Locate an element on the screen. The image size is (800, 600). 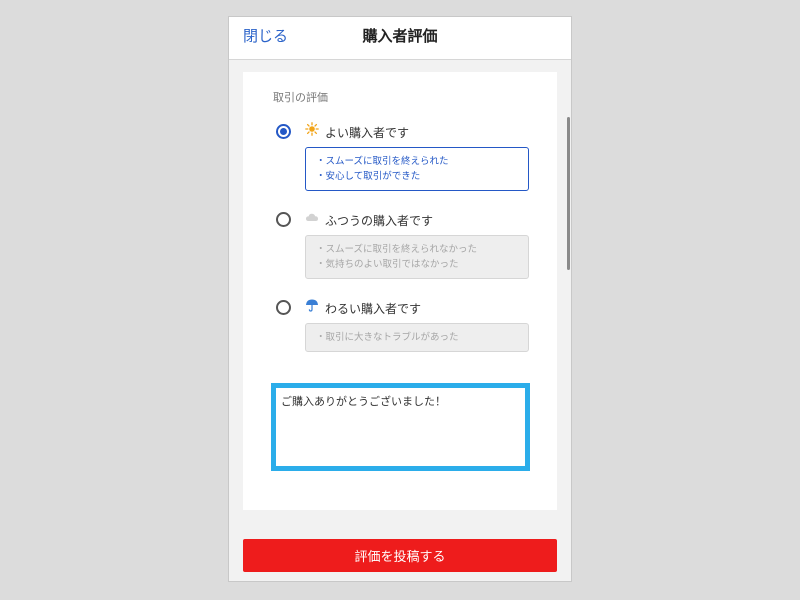
cloud-icon is located at coordinates (312, 217).